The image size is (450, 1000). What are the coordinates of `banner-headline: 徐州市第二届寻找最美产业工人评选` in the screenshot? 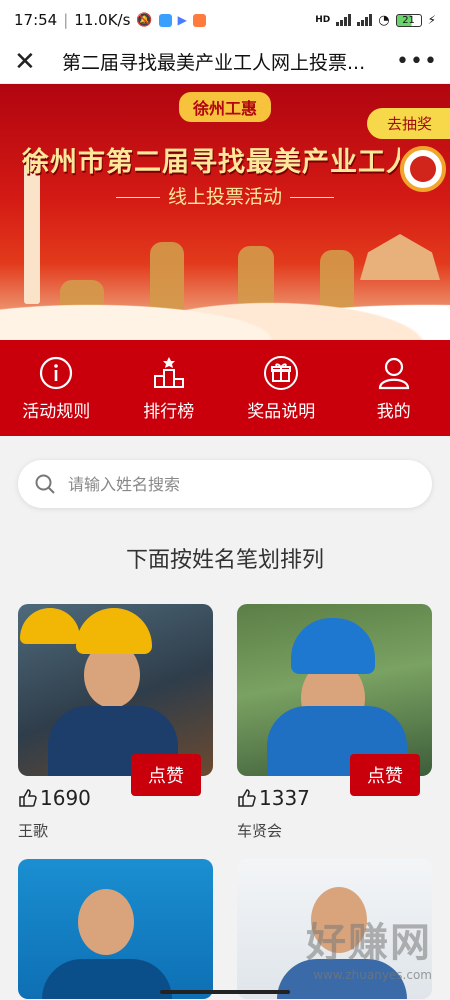 It's located at (211, 162).